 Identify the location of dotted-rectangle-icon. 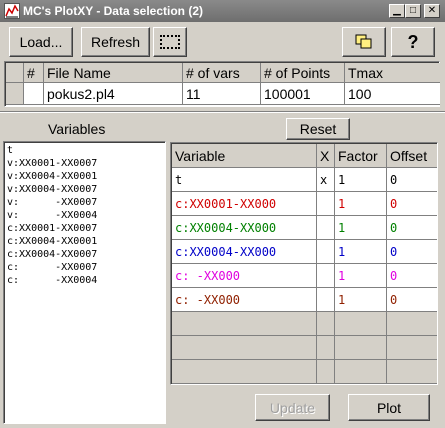
(170, 42).